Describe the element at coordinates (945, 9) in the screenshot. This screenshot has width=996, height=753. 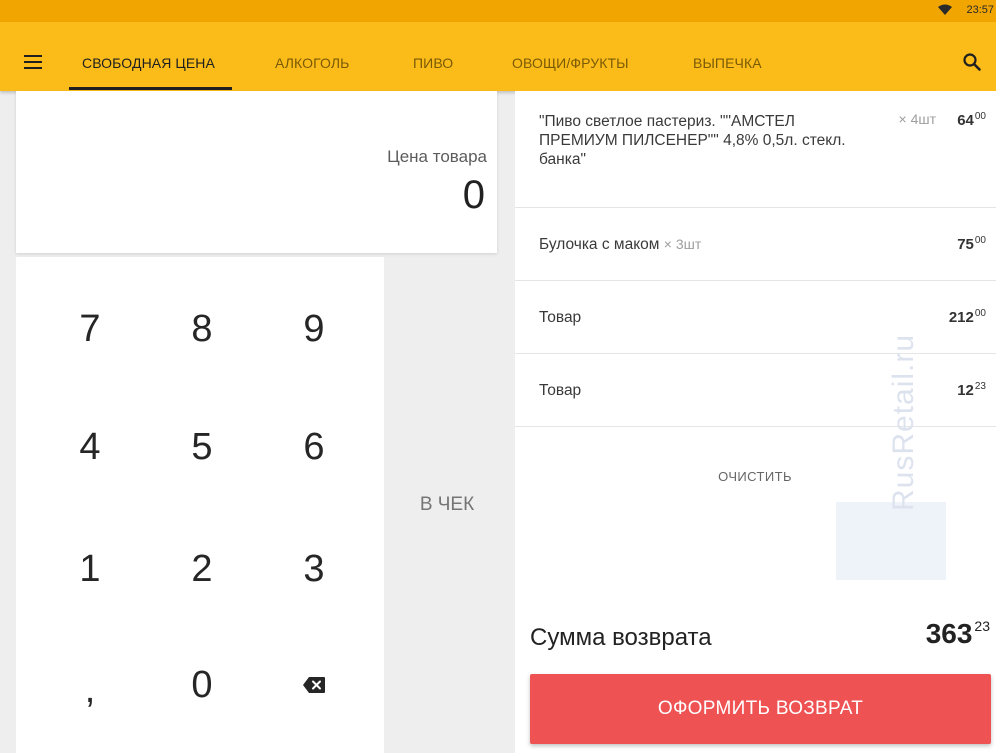
I see `wifi-icon` at that location.